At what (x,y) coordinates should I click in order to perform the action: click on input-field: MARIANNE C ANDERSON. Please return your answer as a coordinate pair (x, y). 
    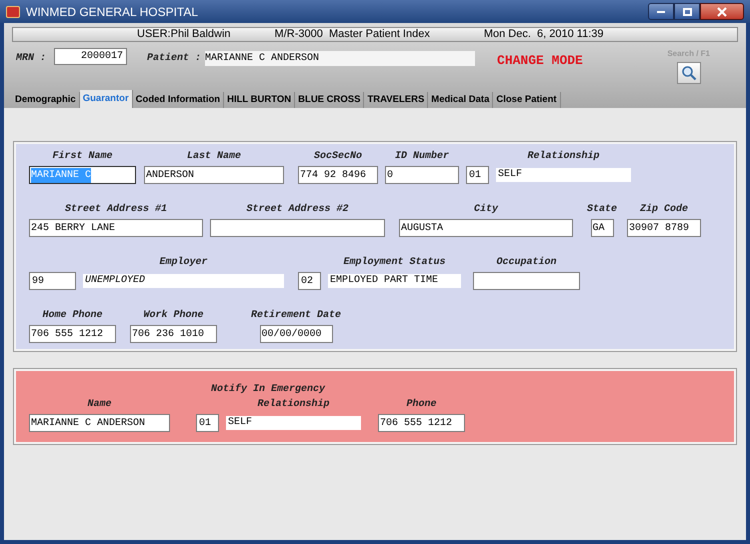
    Looking at the image, I should click on (99, 423).